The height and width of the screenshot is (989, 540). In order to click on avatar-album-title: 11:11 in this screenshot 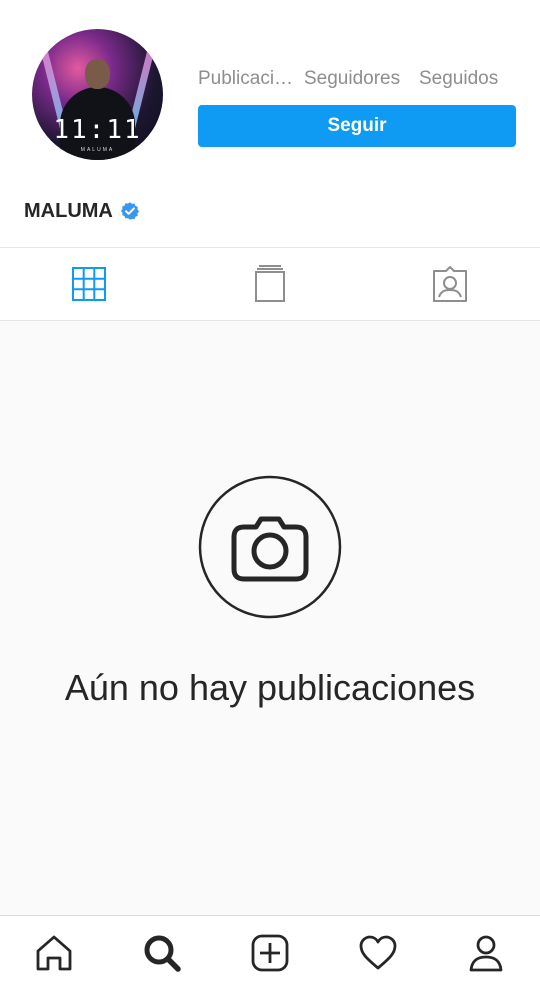, I will do `click(97, 130)`.